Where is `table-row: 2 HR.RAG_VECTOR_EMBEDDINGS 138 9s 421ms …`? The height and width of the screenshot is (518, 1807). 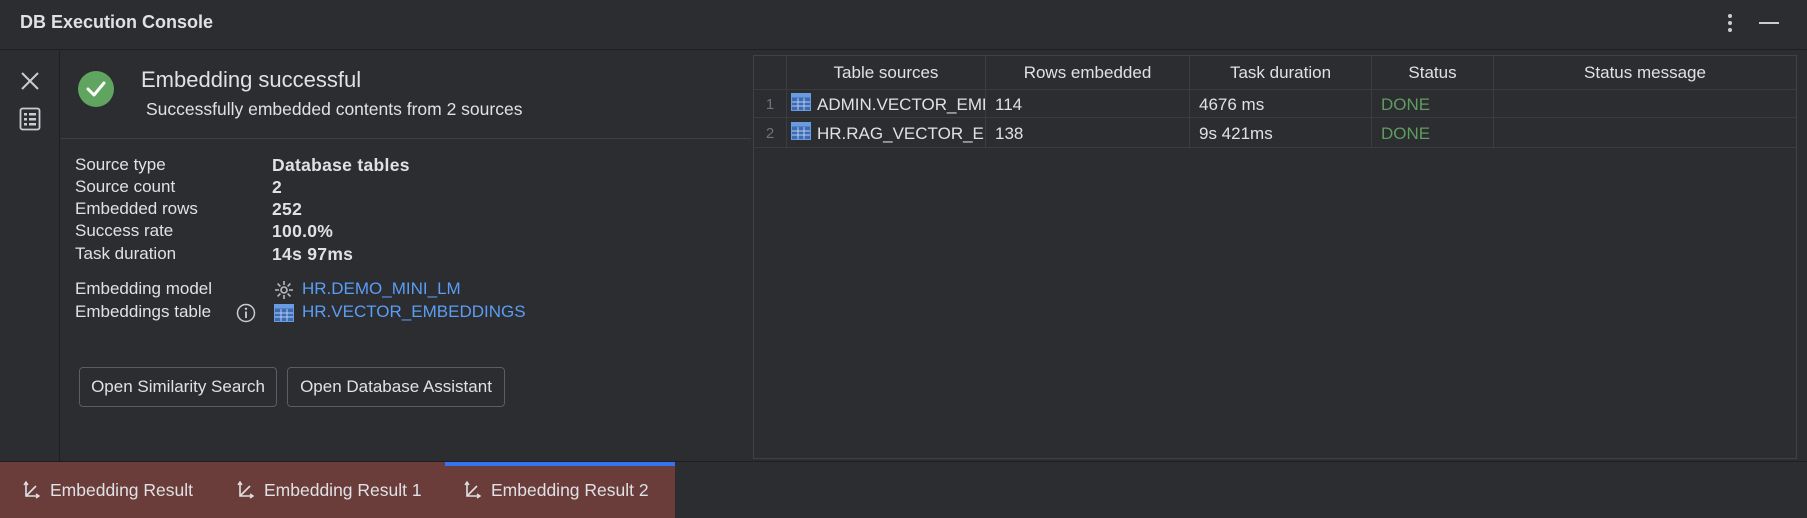
table-row: 2 HR.RAG_VECTOR_EMBEDDINGS 138 9s 421ms … is located at coordinates (1275, 133).